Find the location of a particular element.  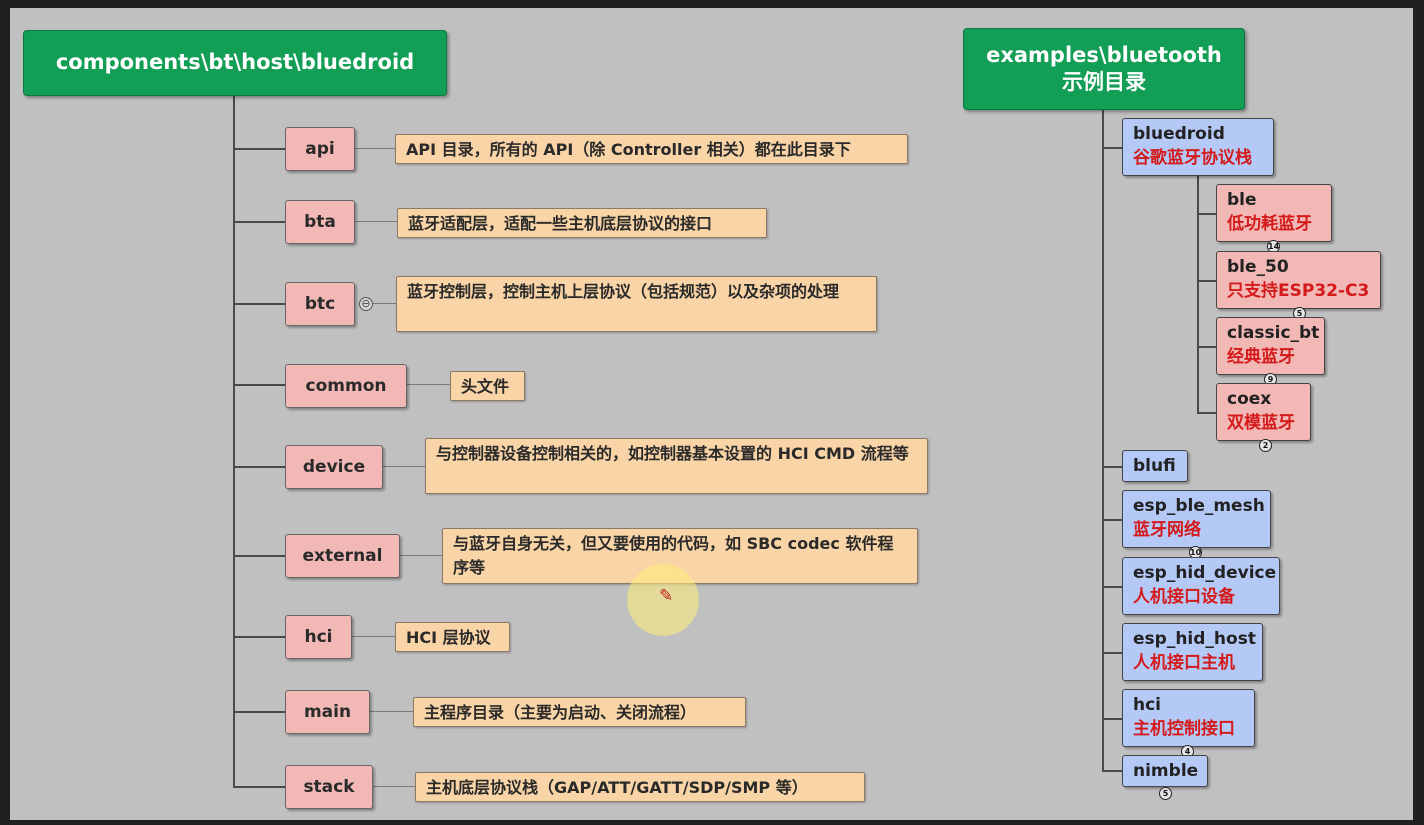

right-root-title: examples\bluetooth is located at coordinates (1104, 54).